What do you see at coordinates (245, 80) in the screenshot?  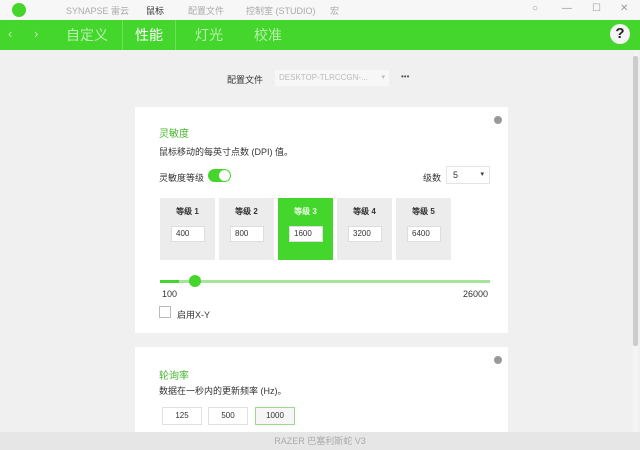 I see `profile-label: 配置文件` at bounding box center [245, 80].